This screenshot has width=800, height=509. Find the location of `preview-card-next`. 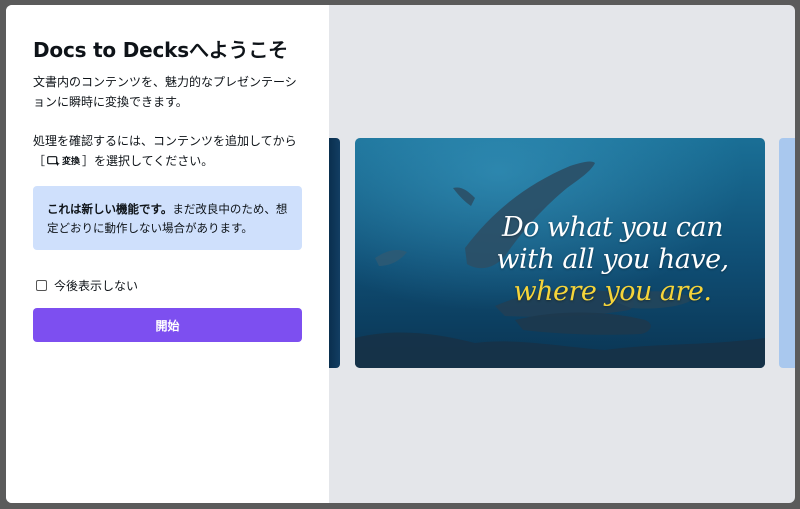

preview-card-next is located at coordinates (787, 253).